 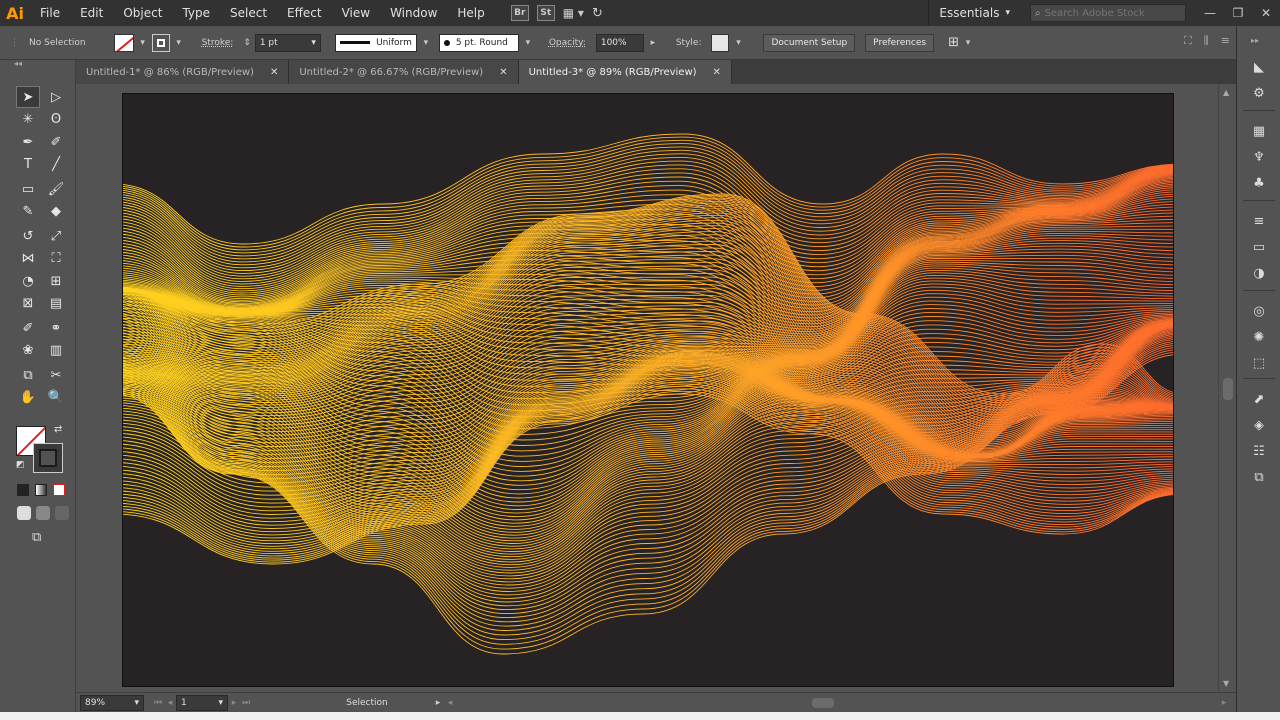 What do you see at coordinates (837, 703) in the screenshot?
I see `horizontal-scrollbar` at bounding box center [837, 703].